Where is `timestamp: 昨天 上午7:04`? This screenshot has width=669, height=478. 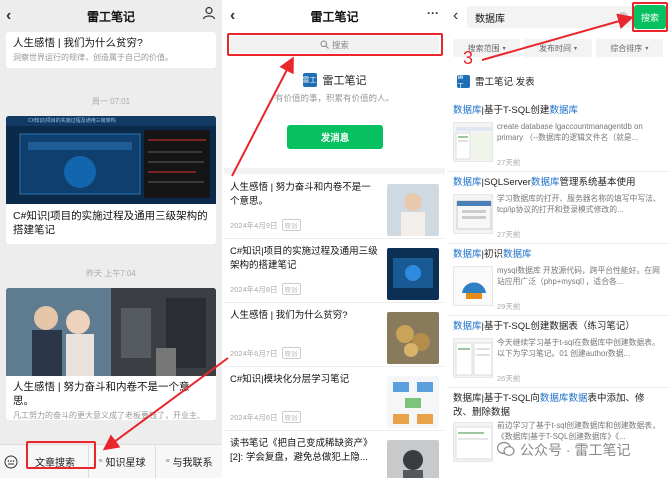
timestamp: 昨天 上午7:04 is located at coordinates (111, 273).